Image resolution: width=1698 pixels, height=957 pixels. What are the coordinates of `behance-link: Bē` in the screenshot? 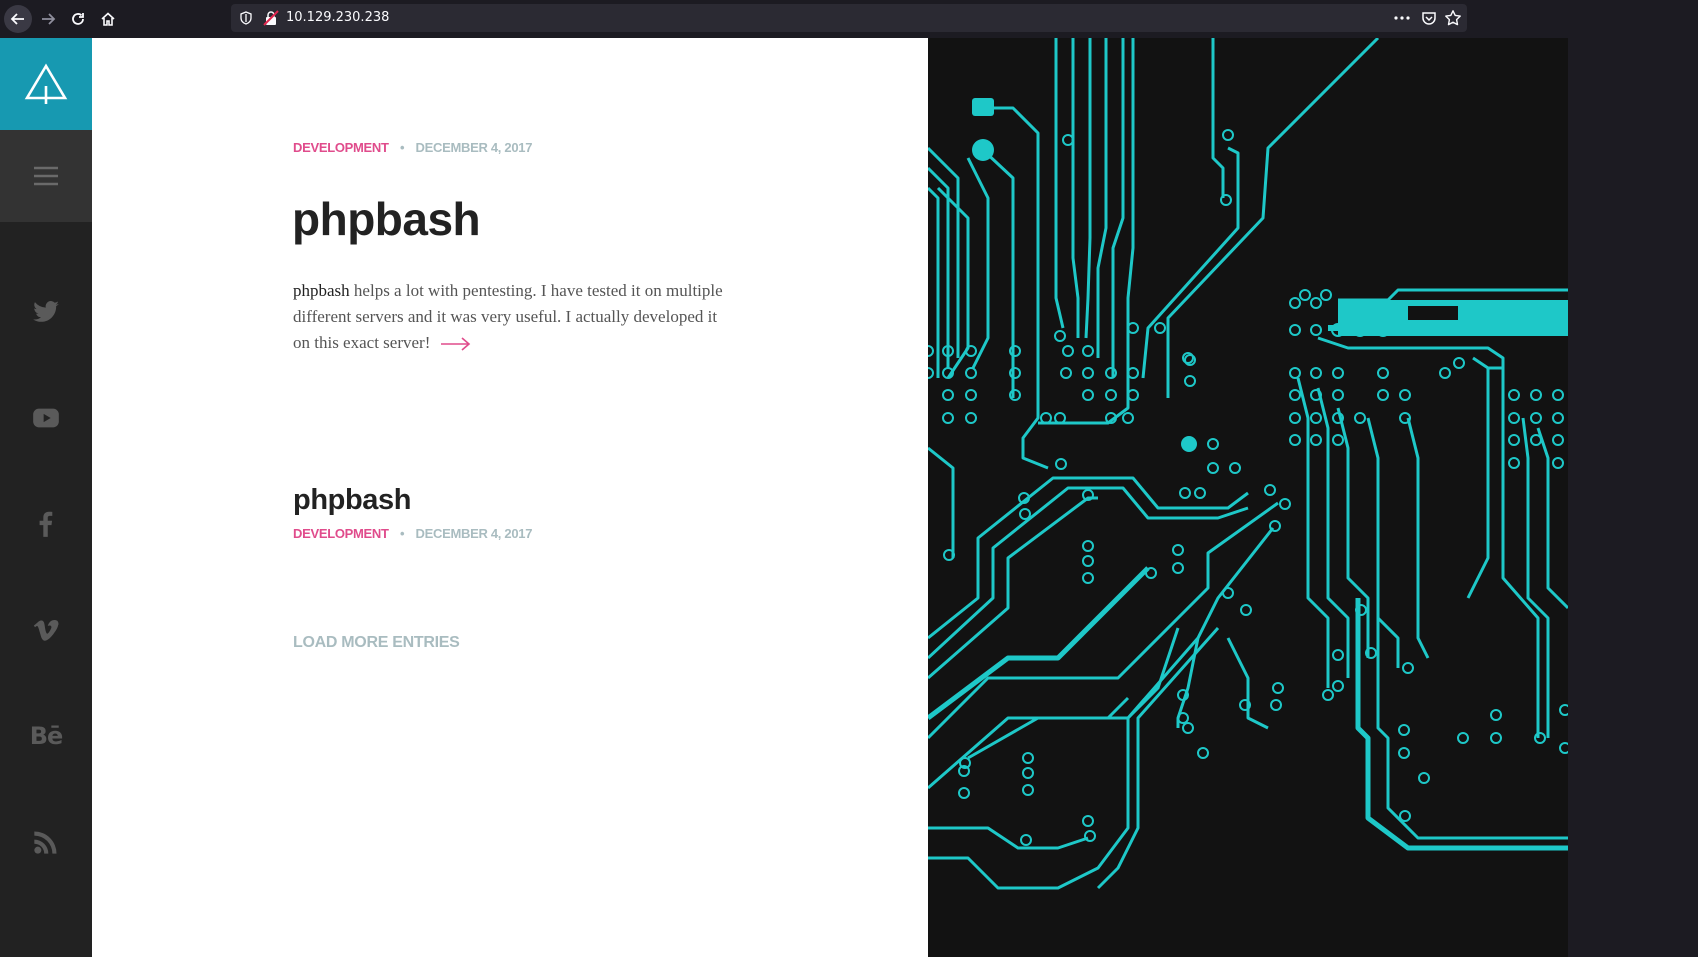 It's located at (46, 736).